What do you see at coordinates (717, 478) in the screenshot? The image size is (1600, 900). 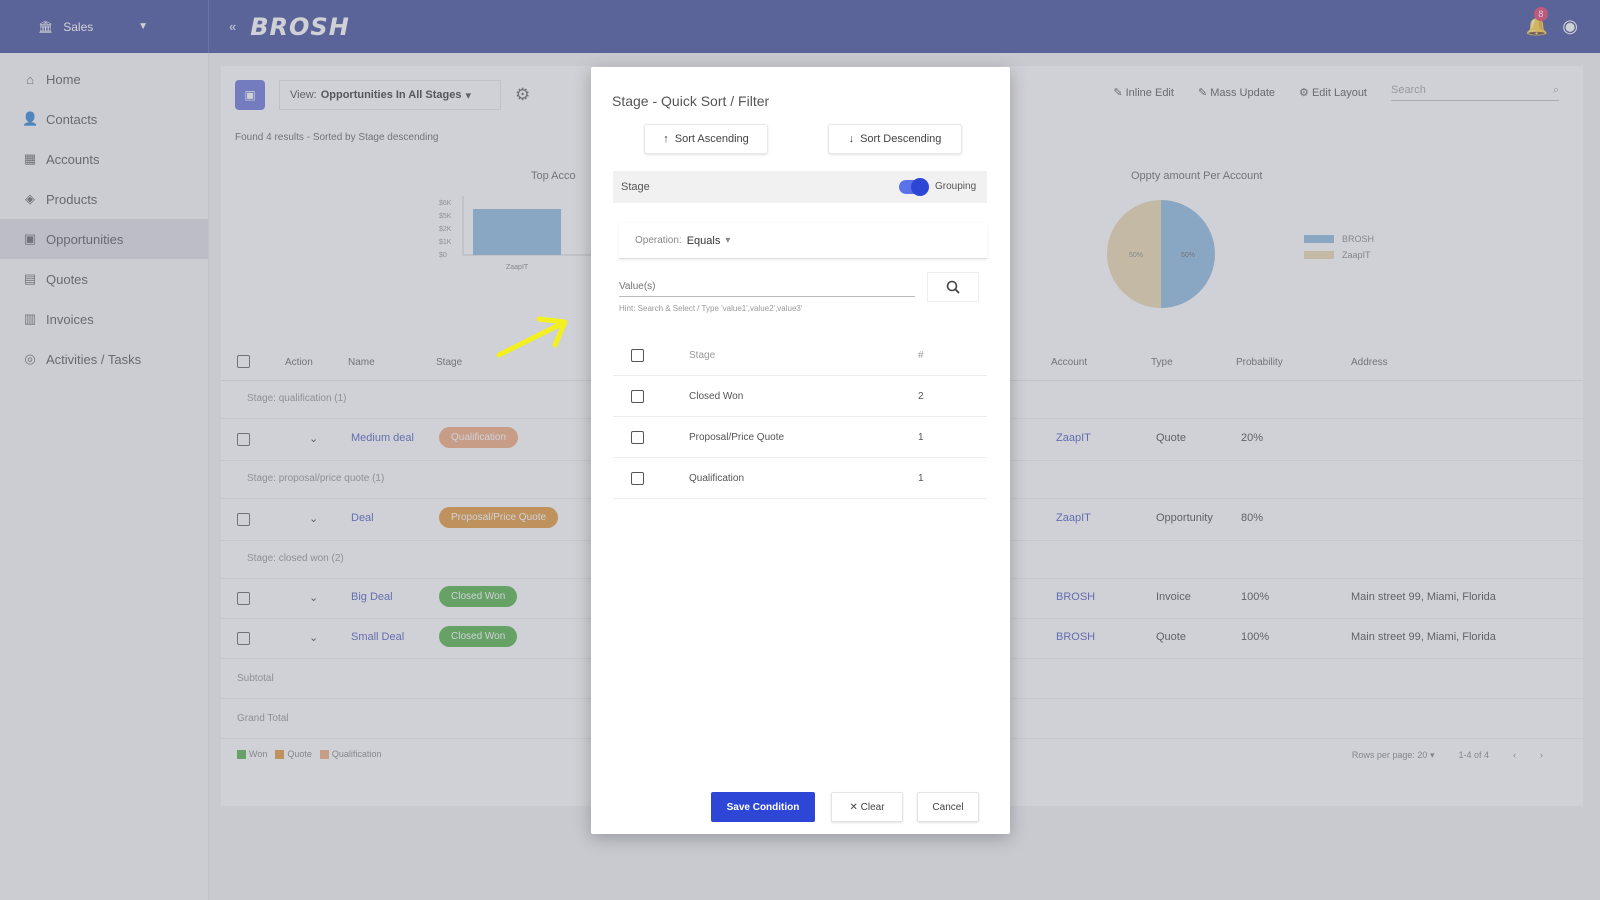 I see `value-label: Qualification` at bounding box center [717, 478].